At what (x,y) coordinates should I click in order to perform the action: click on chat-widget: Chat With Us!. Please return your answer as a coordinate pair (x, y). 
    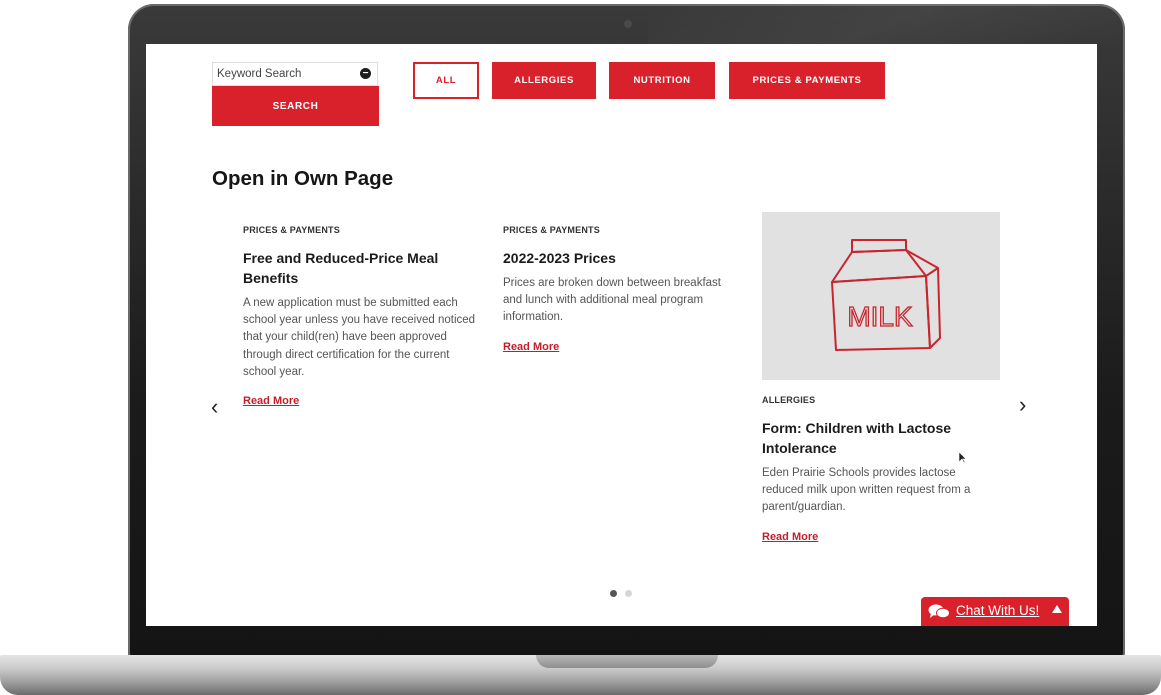
    Looking at the image, I should click on (995, 611).